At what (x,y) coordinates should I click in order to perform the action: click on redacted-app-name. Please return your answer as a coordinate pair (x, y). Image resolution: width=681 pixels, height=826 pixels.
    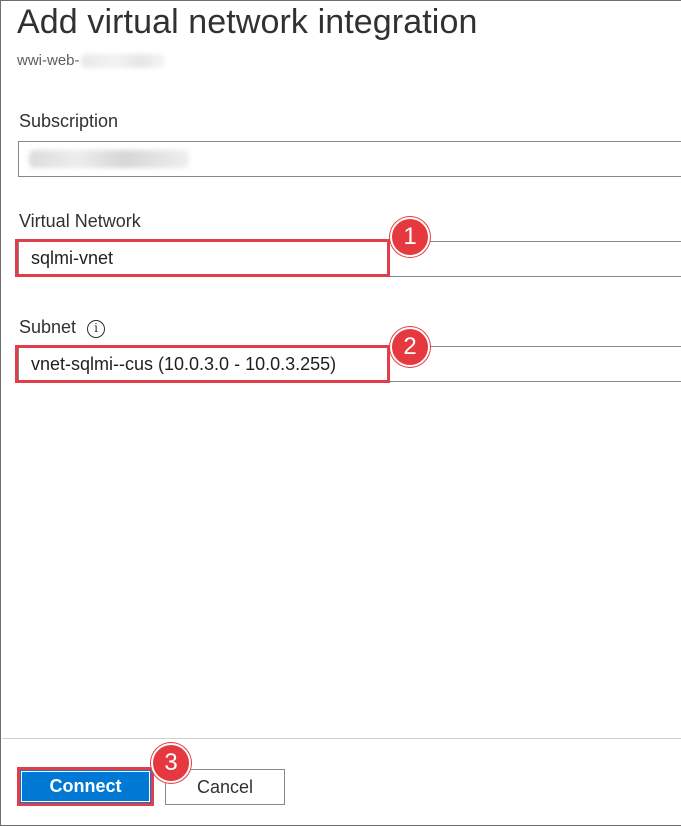
    Looking at the image, I should click on (122, 61).